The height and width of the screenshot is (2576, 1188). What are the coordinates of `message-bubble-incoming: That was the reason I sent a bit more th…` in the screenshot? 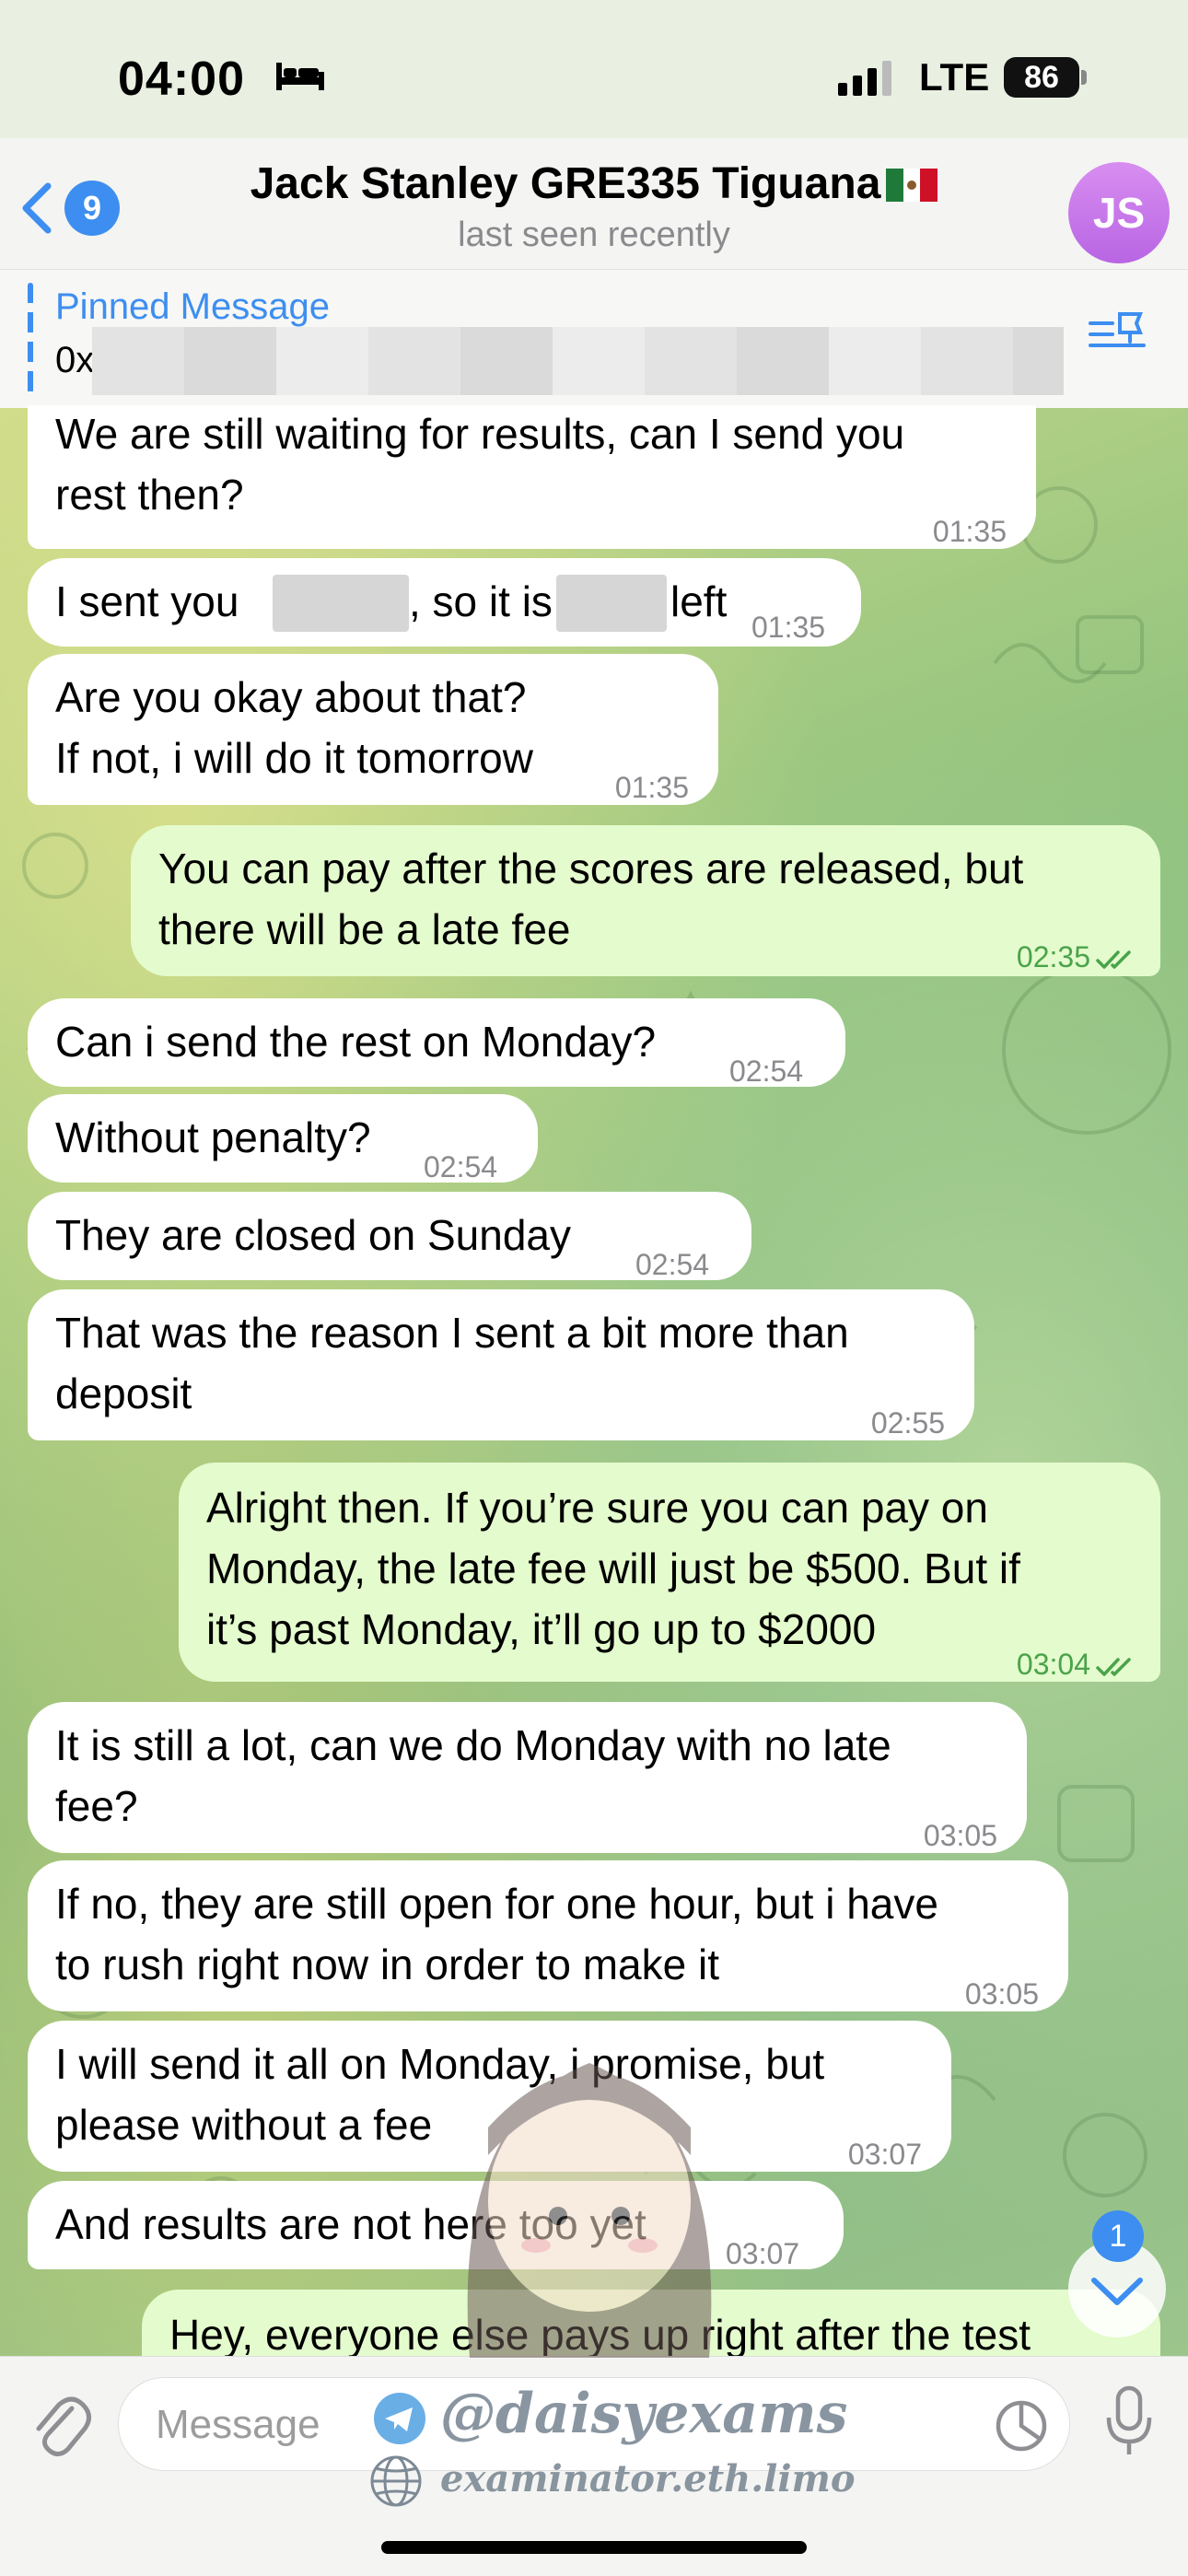 It's located at (501, 1364).